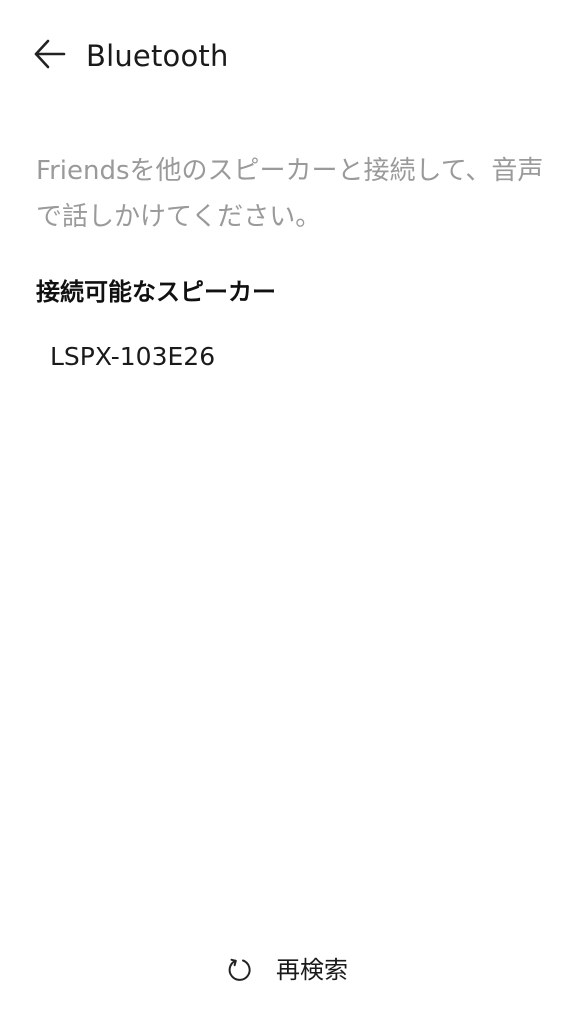 The width and height of the screenshot is (576, 1024). What do you see at coordinates (290, 194) in the screenshot?
I see `instruction-text: Friendsを他のスピーカーと接続して、音声で話しかけてください。` at bounding box center [290, 194].